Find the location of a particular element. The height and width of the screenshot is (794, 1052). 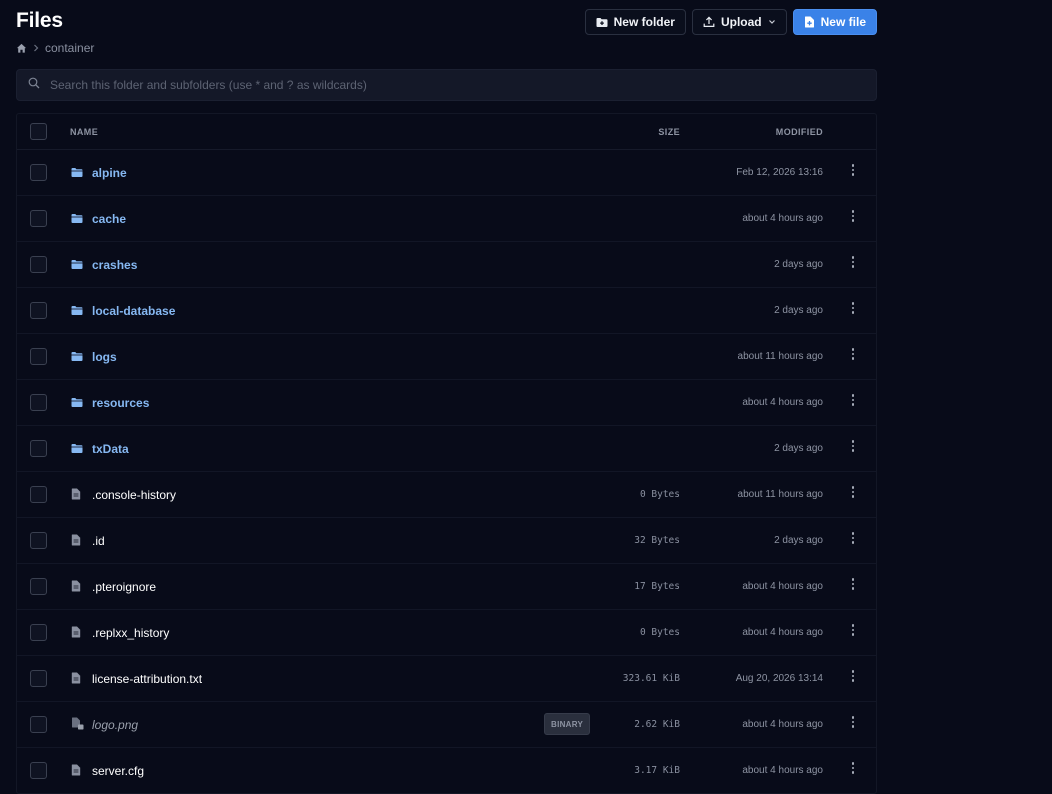

modified-date: about 11 hours ago is located at coordinates (780, 356).